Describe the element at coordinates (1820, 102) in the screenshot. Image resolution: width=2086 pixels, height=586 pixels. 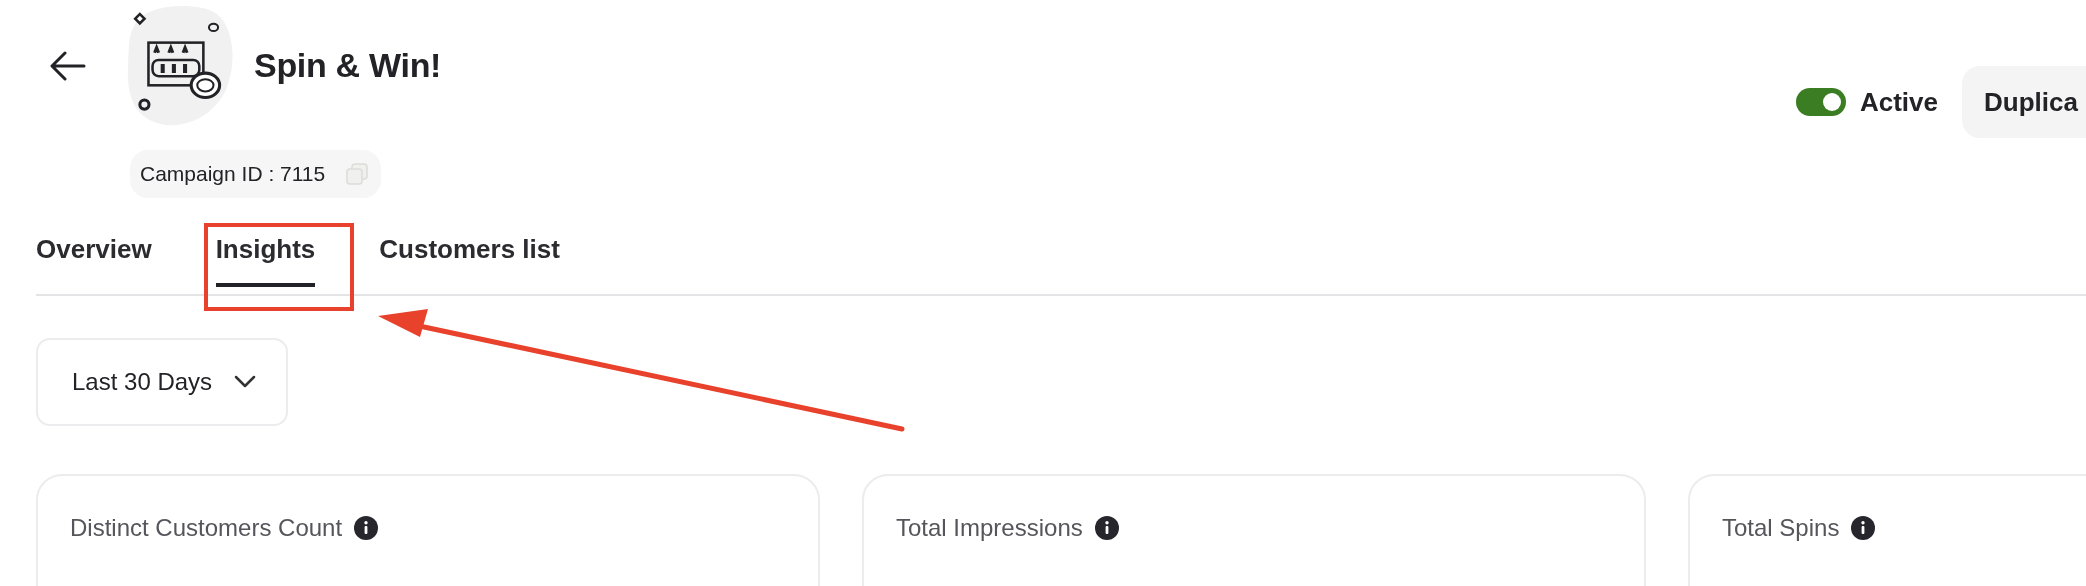
I see `status-toggle` at that location.